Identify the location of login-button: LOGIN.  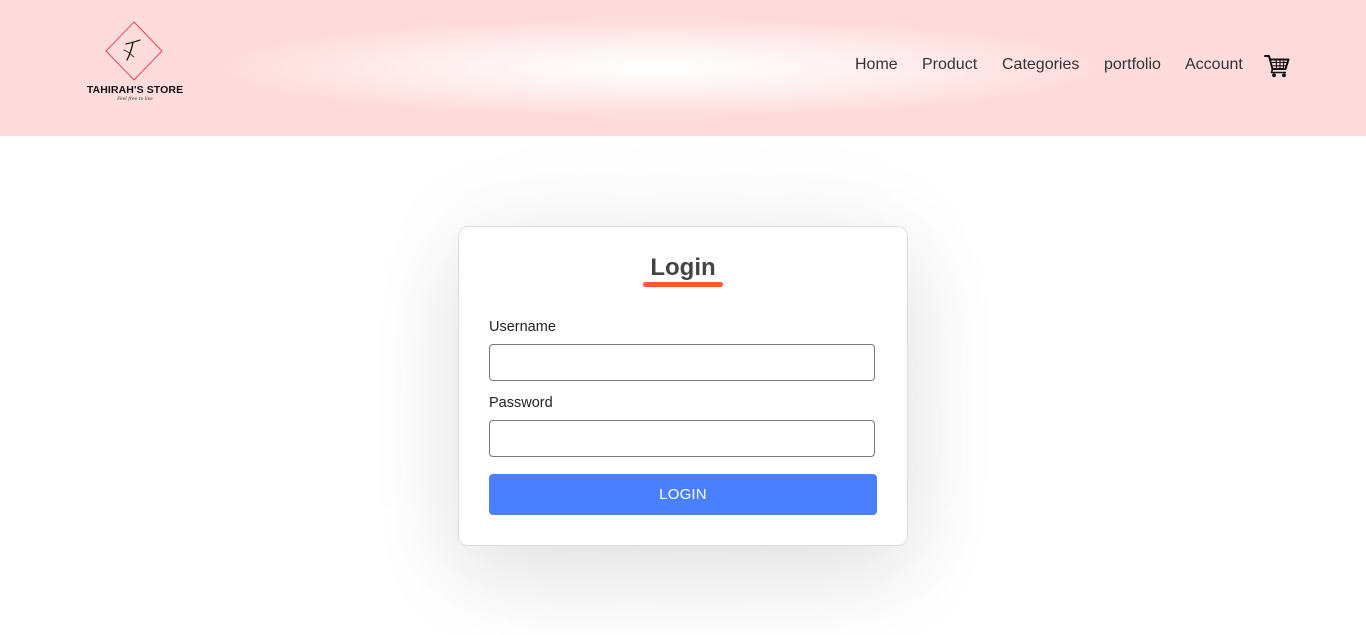
(683, 494).